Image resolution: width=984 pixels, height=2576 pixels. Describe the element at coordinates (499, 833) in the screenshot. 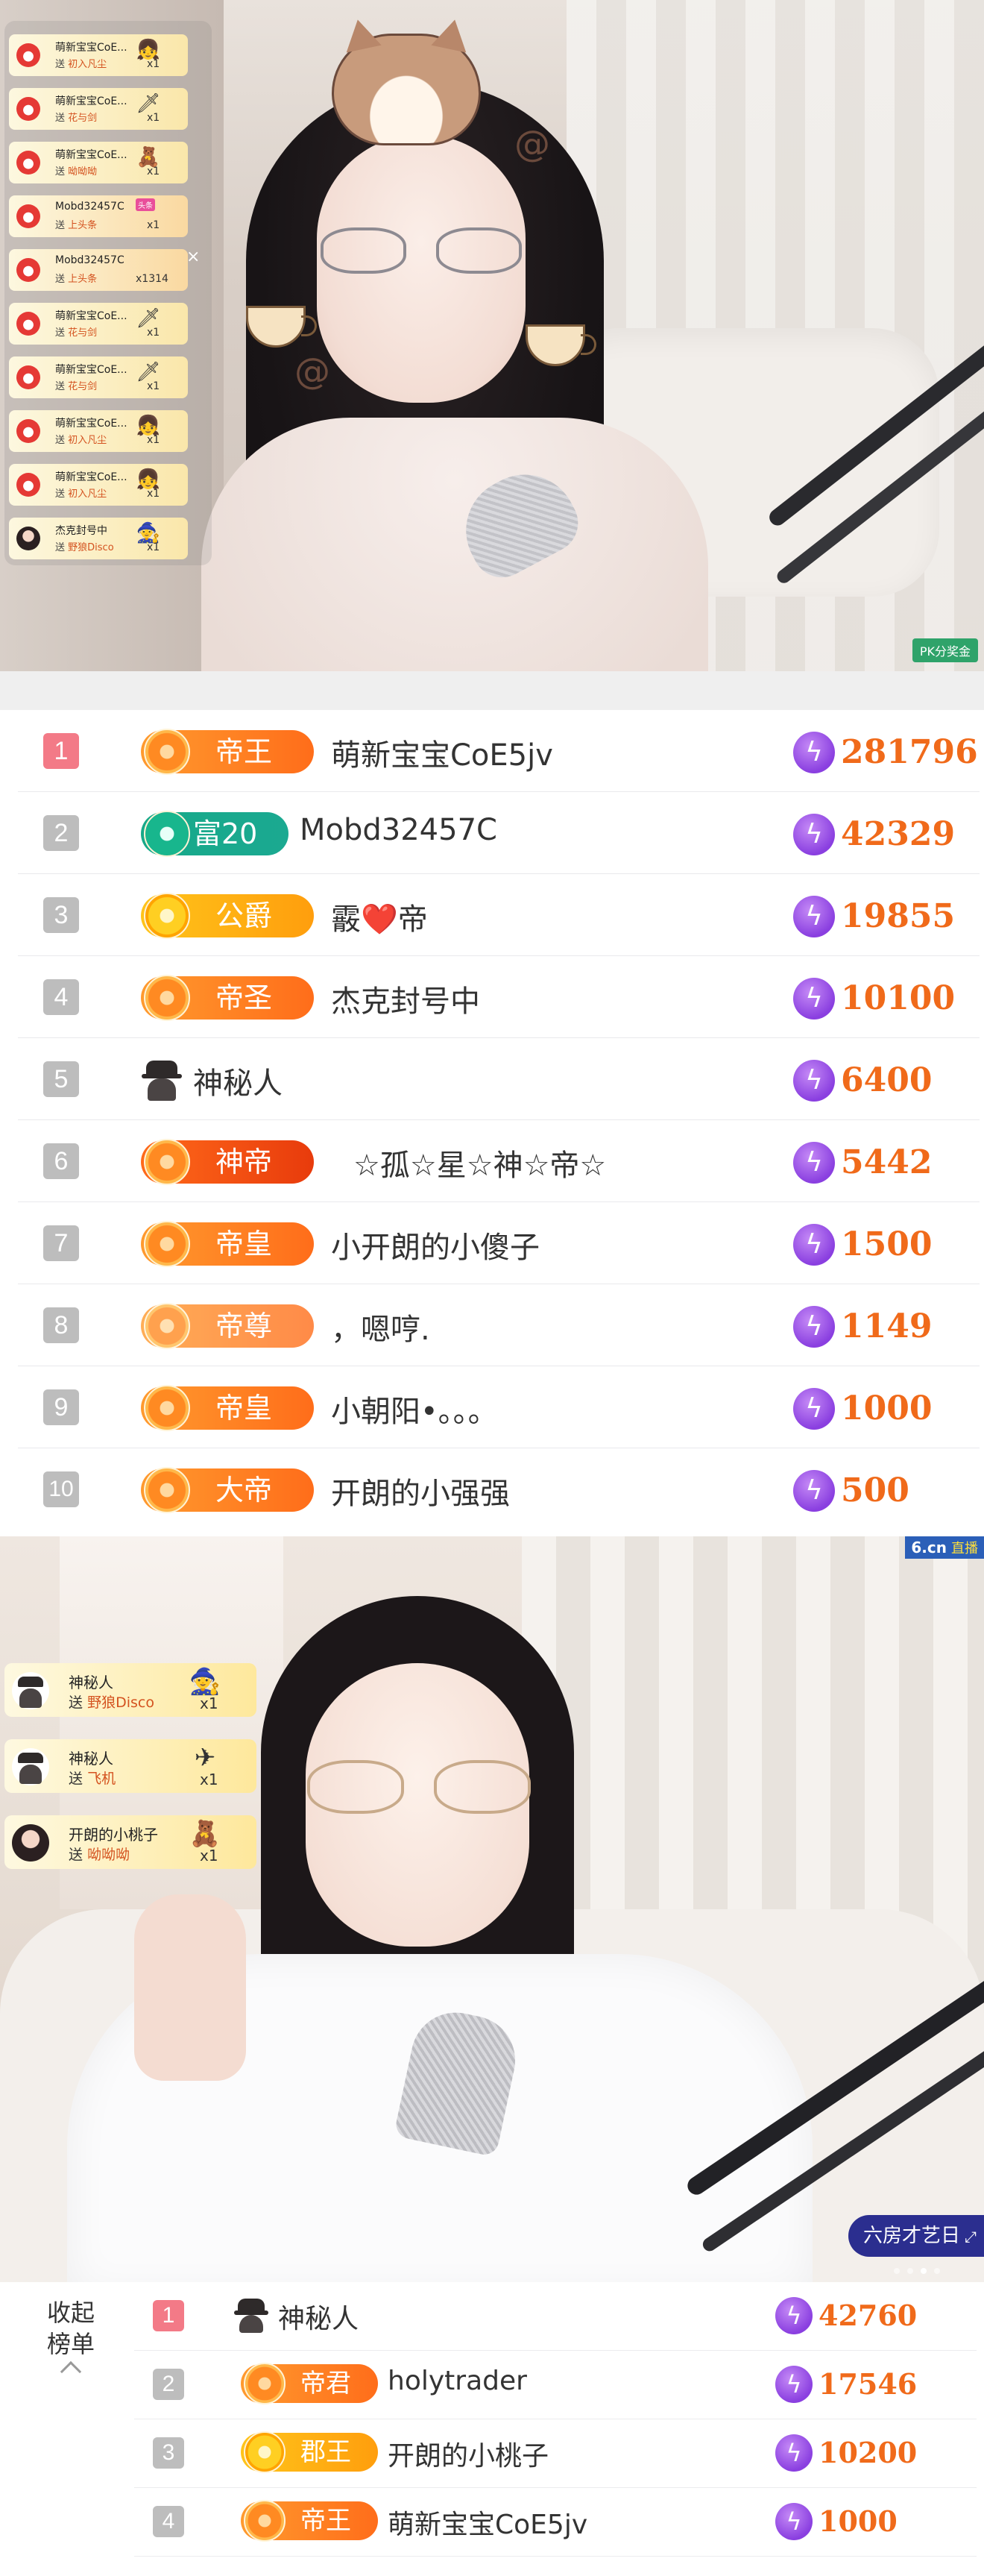

I see `leaderboard-row: 2 富20 Mobd32457C ϟ 42329` at that location.